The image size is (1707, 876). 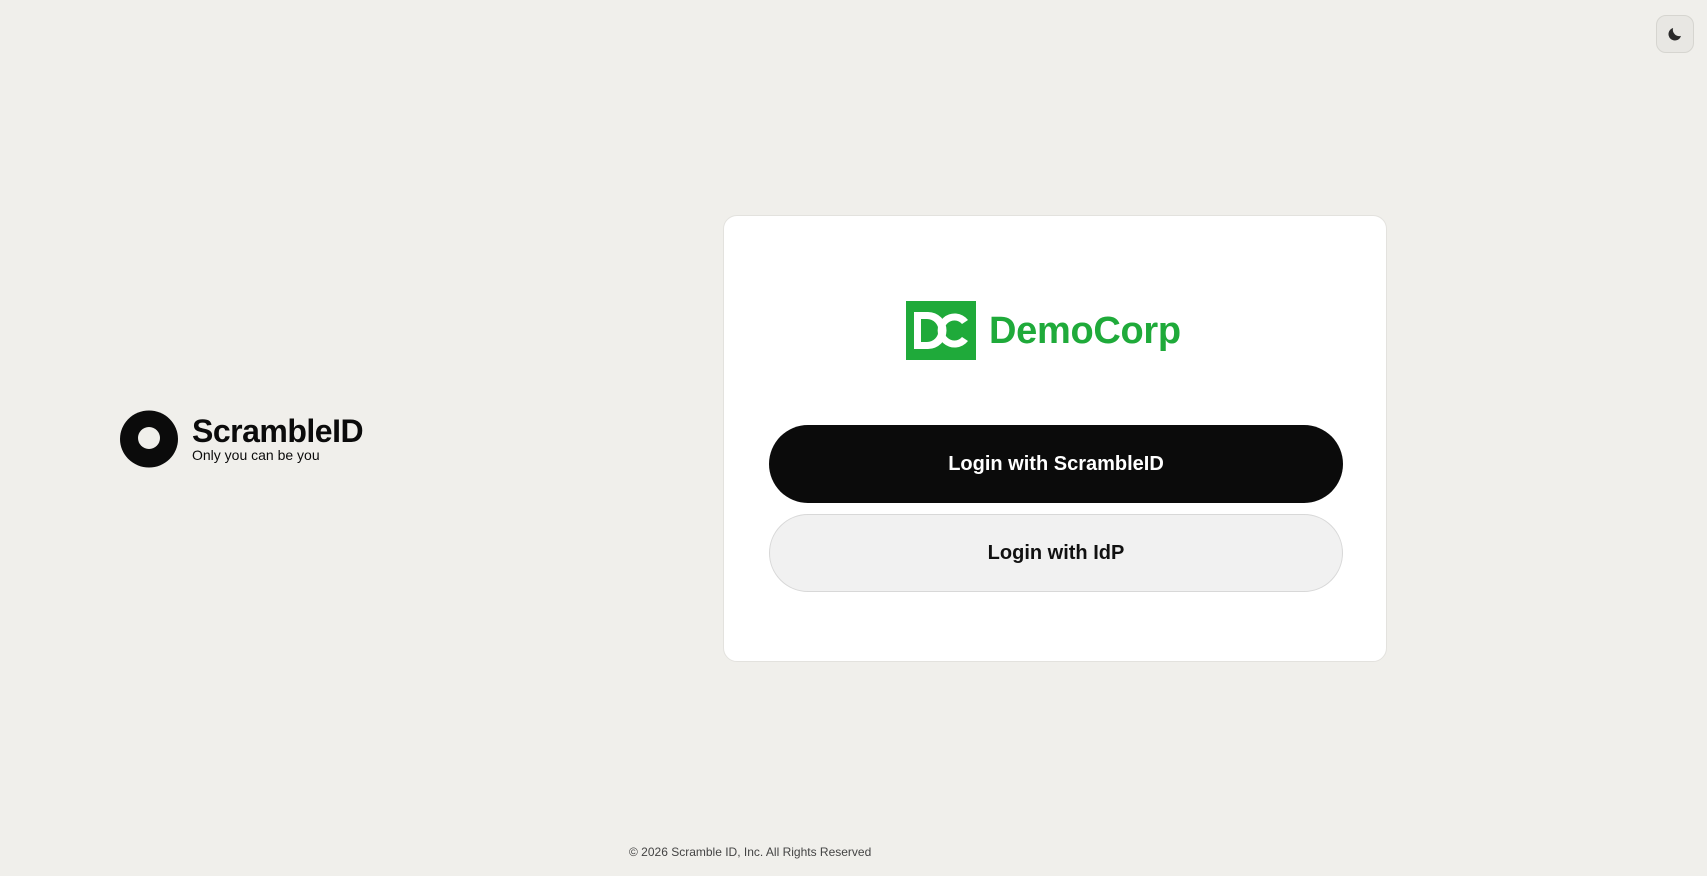 What do you see at coordinates (1085, 330) in the screenshot?
I see `company-name: DemoCorp` at bounding box center [1085, 330].